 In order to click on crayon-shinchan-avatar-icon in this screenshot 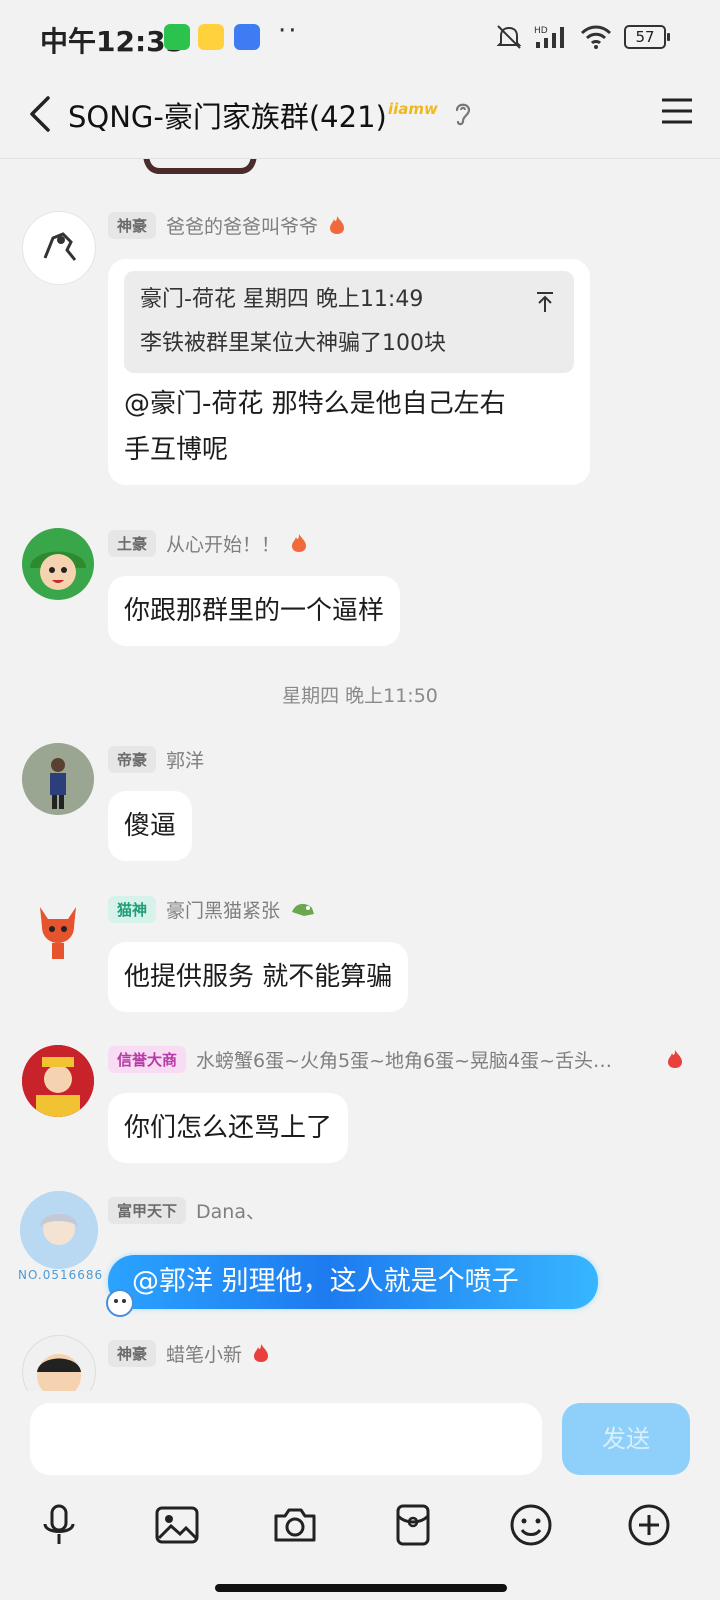, I will do `click(59, 1372)`.